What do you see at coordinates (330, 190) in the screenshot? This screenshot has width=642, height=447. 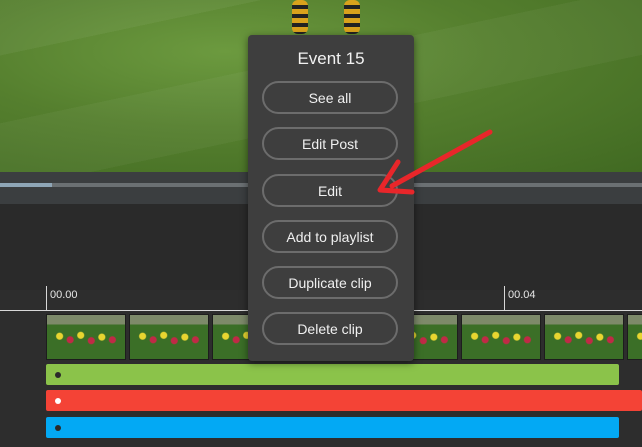 I see `edit-button: Edit` at bounding box center [330, 190].